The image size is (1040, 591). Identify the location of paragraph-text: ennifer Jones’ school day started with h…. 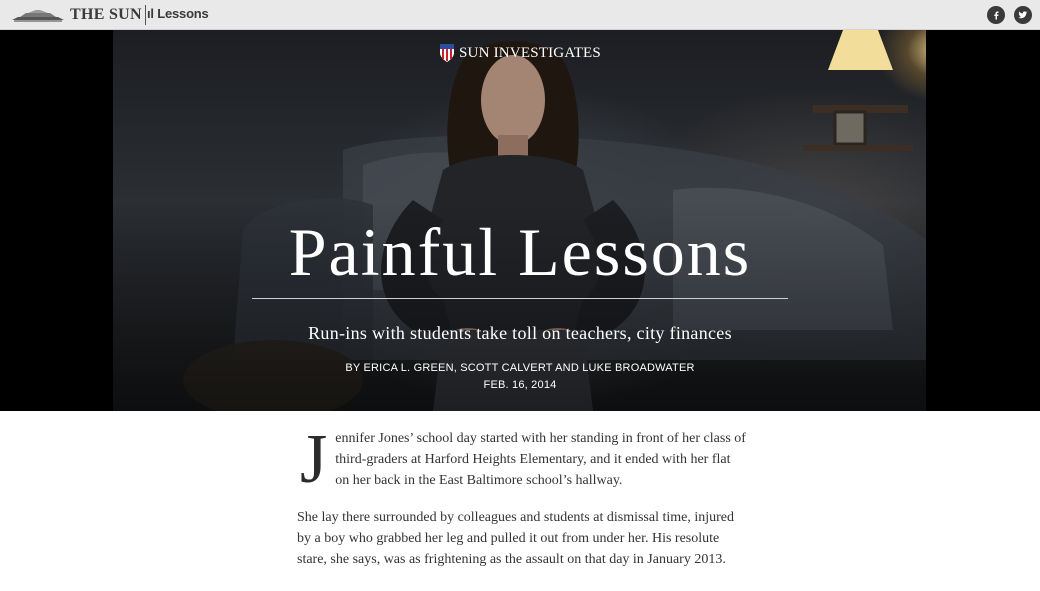
(540, 459).